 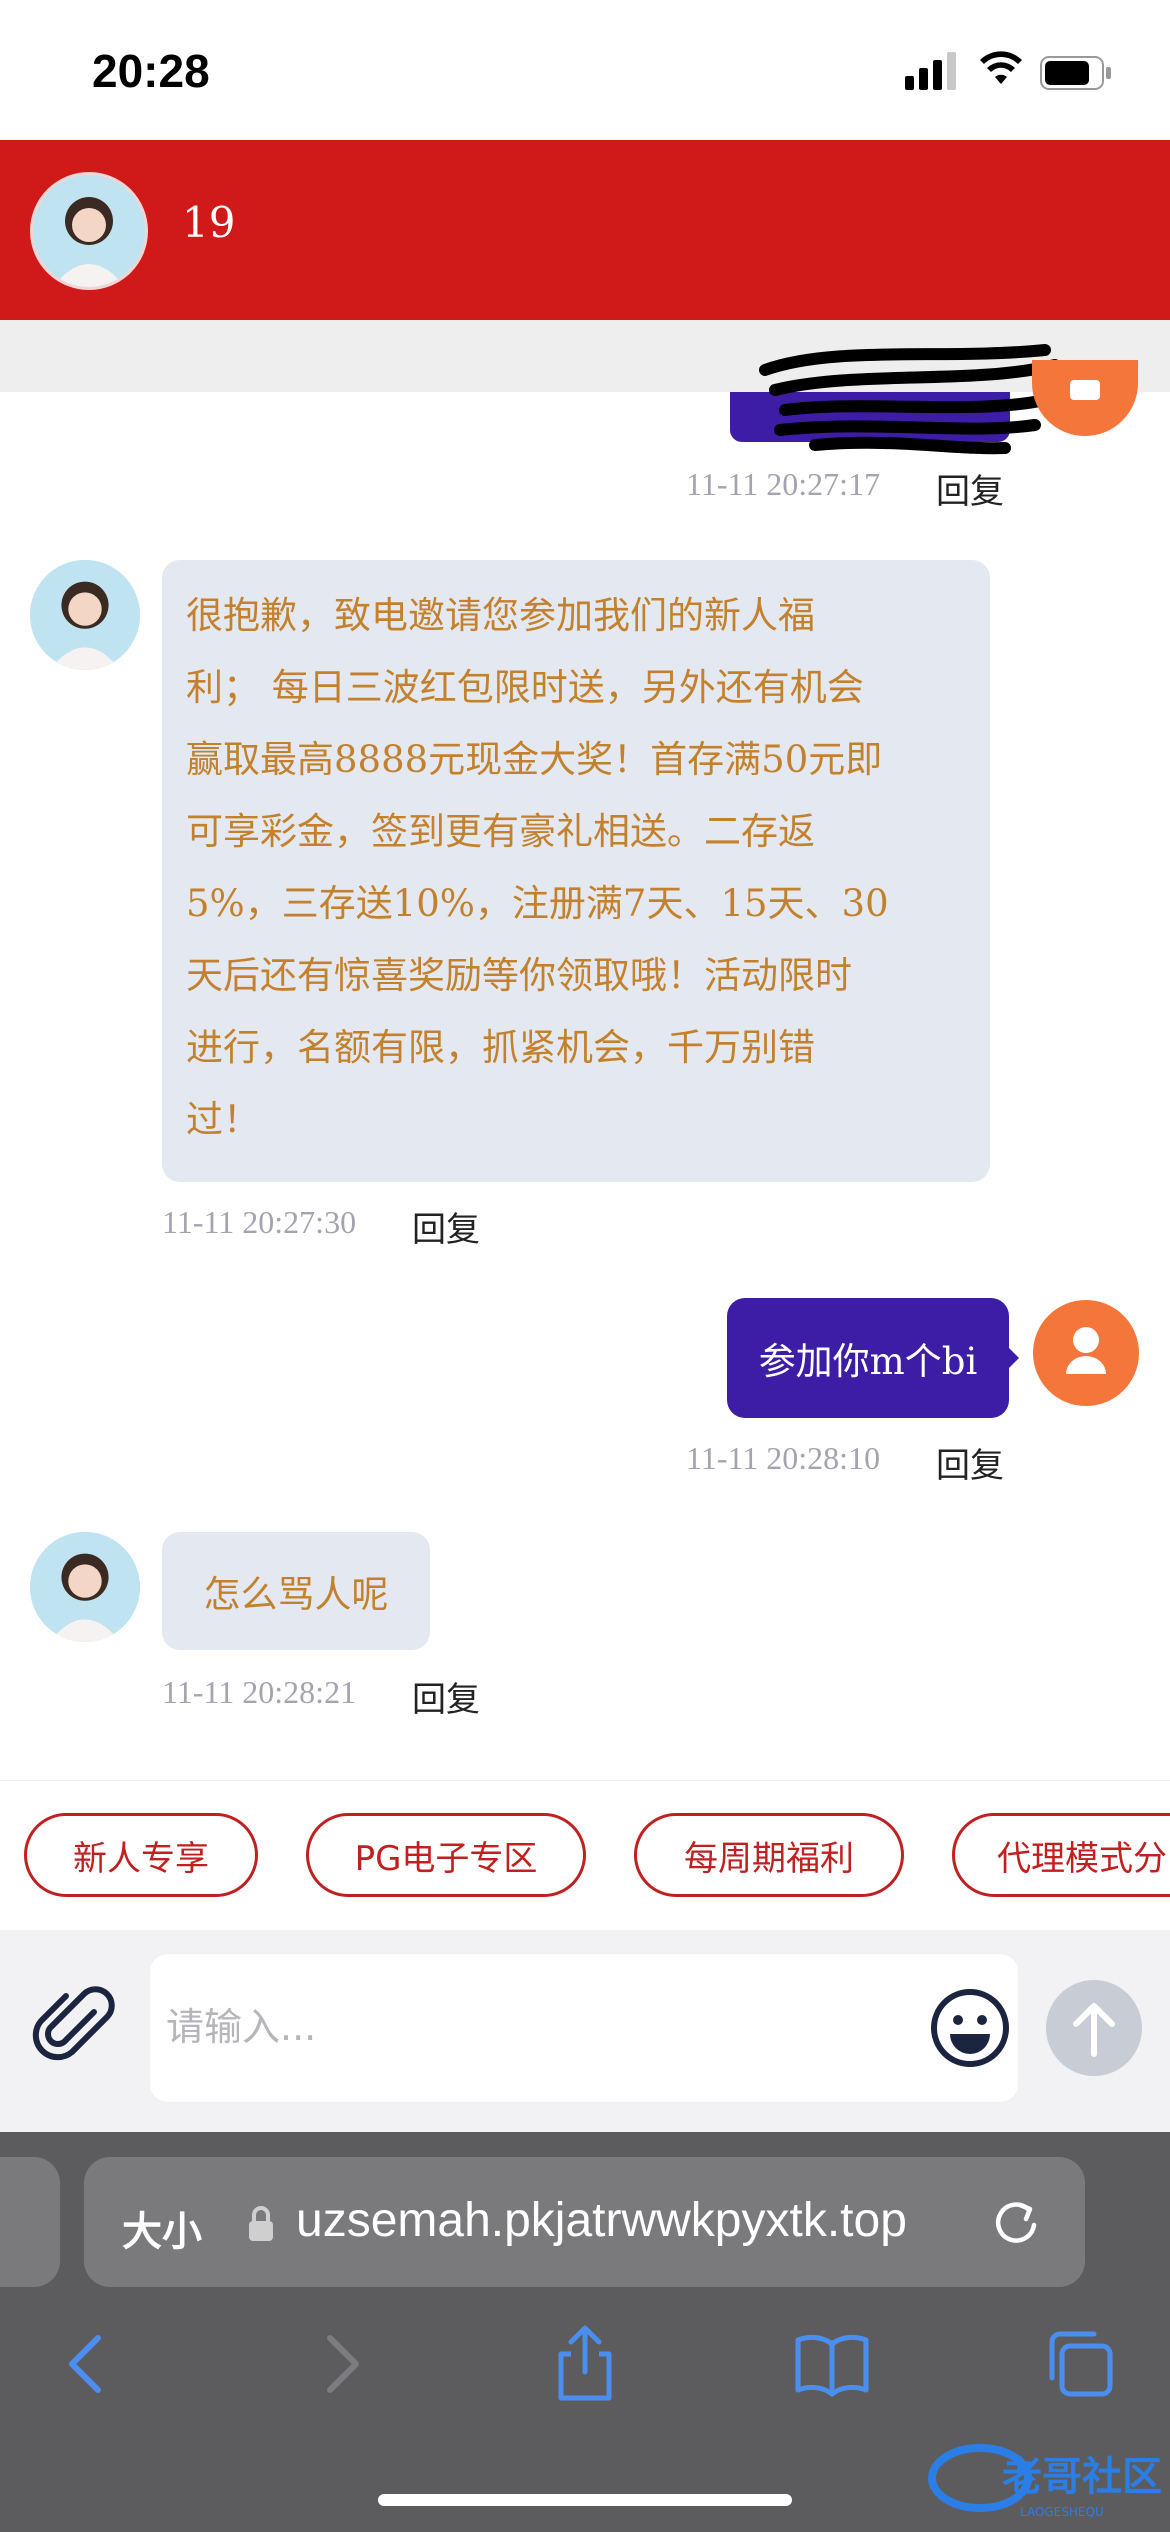 I want to click on lock-icon, so click(x=261, y=2223).